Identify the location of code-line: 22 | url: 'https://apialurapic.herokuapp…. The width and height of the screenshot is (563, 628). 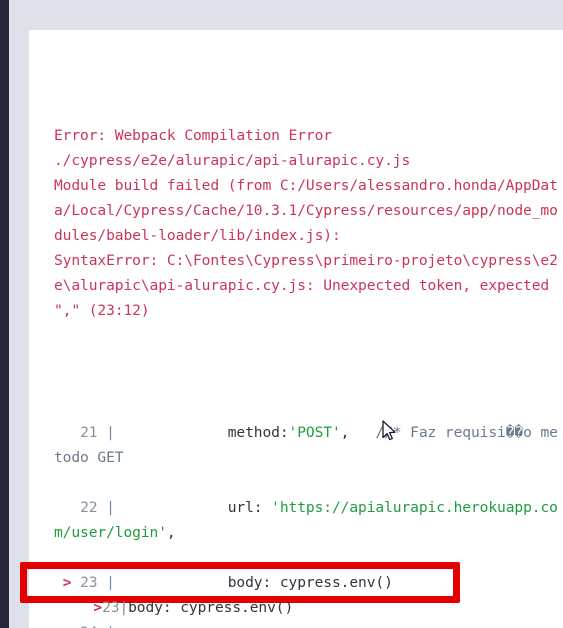
(307, 520).